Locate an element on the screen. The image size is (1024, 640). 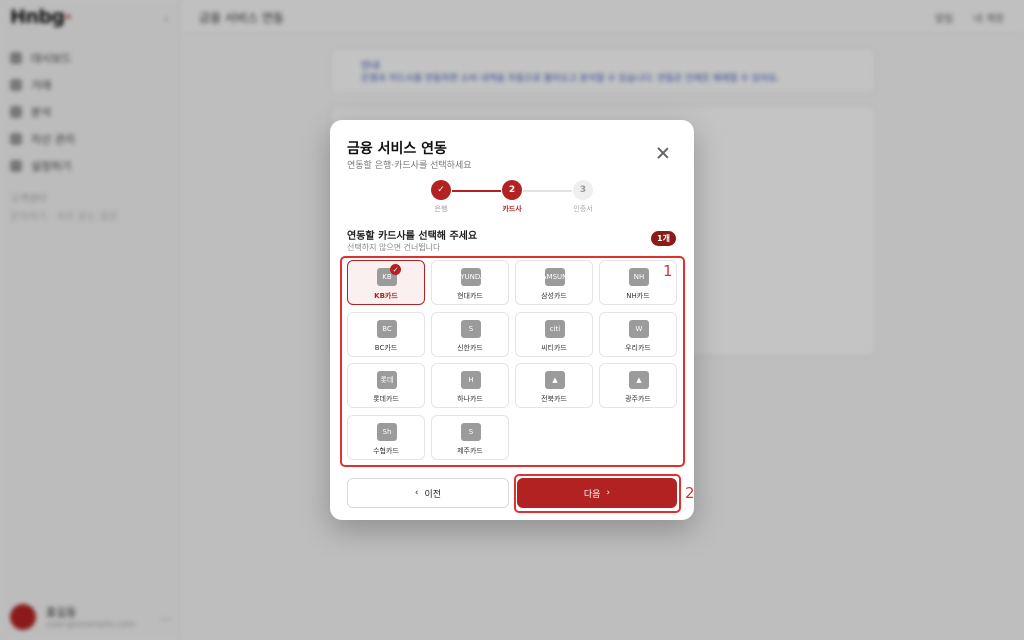
step-3-label: 인증서 is located at coordinates (583, 209).